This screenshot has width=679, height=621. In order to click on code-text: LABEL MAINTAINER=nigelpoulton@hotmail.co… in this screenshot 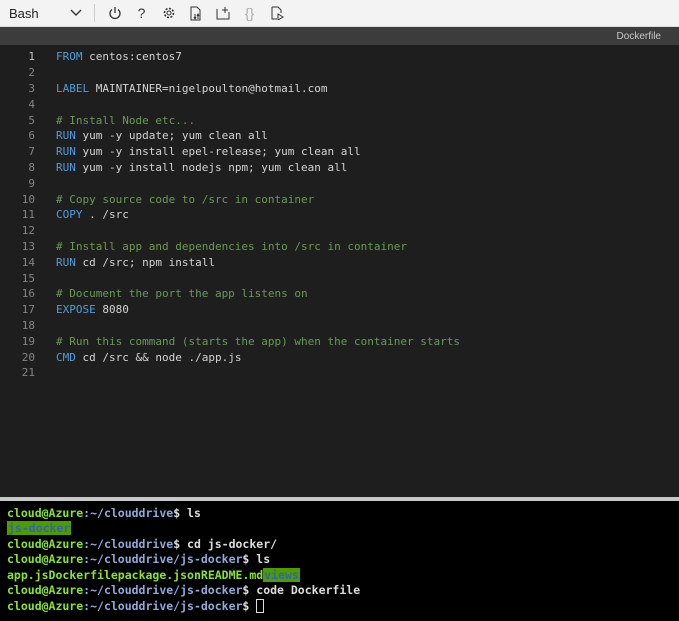, I will do `click(181, 88)`.